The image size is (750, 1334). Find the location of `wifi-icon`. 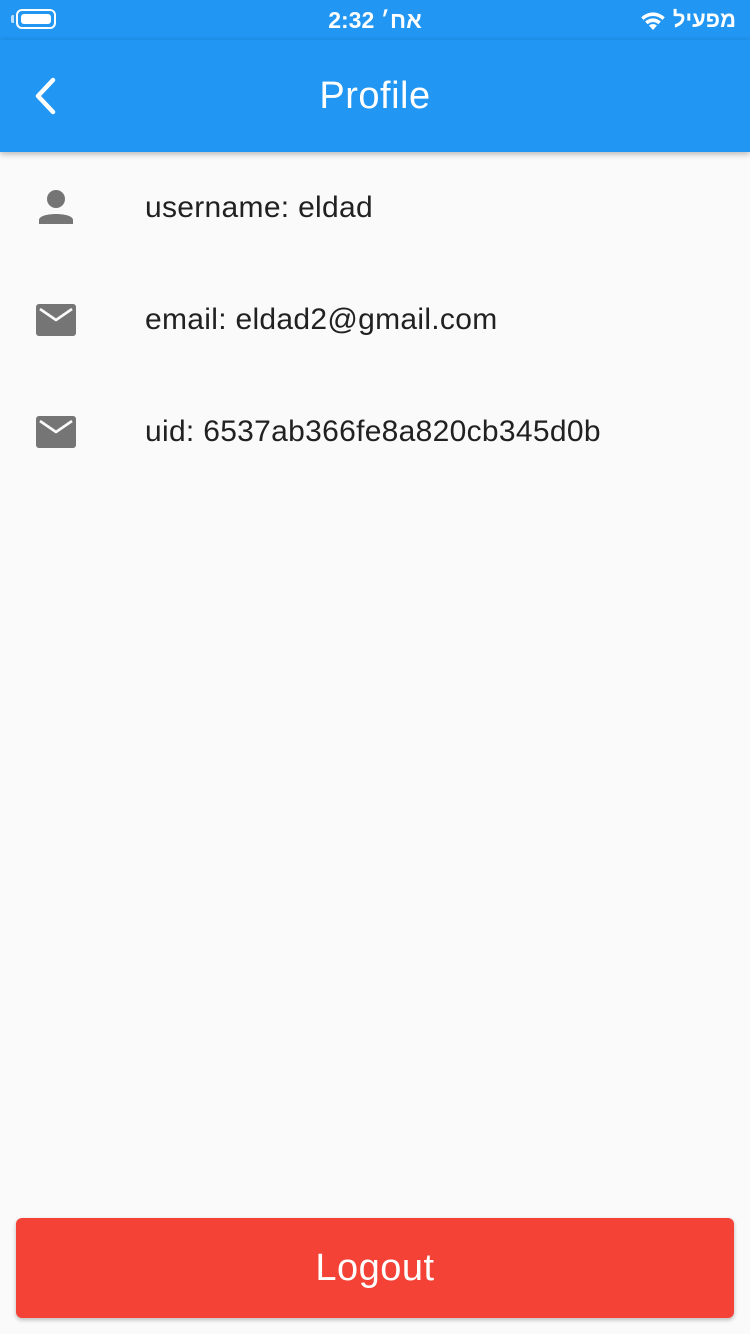

wifi-icon is located at coordinates (653, 21).